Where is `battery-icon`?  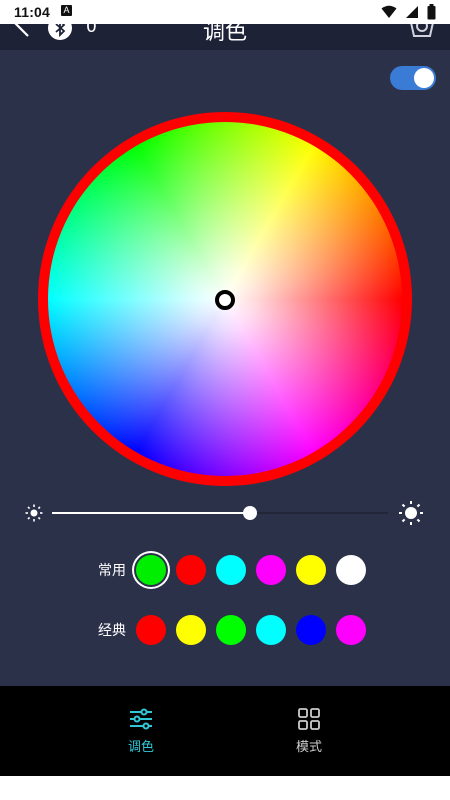
battery-icon is located at coordinates (431, 12).